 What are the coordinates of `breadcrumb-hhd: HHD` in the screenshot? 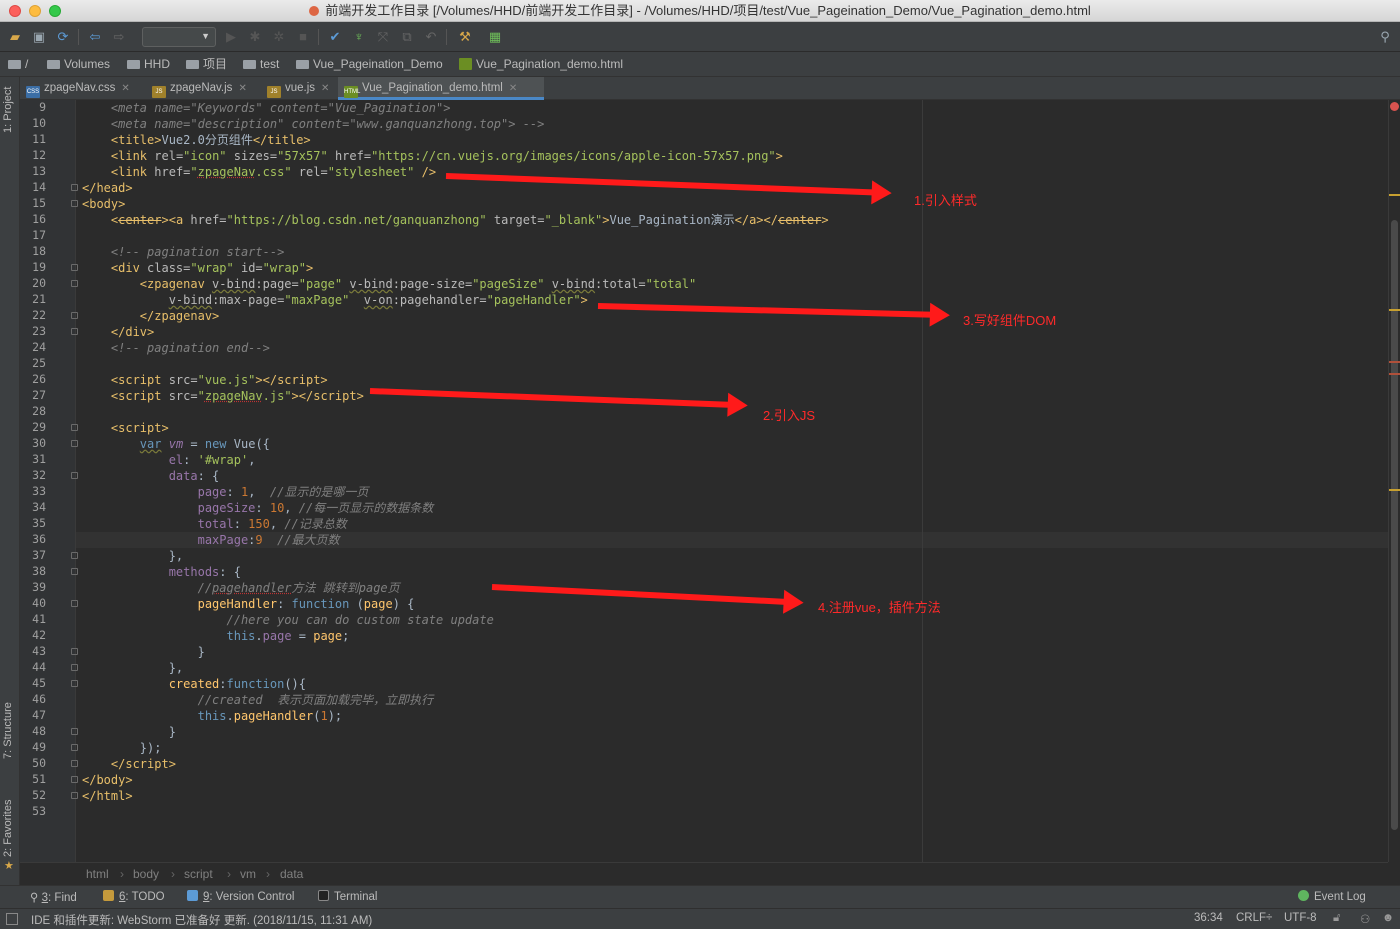 It's located at (148, 64).